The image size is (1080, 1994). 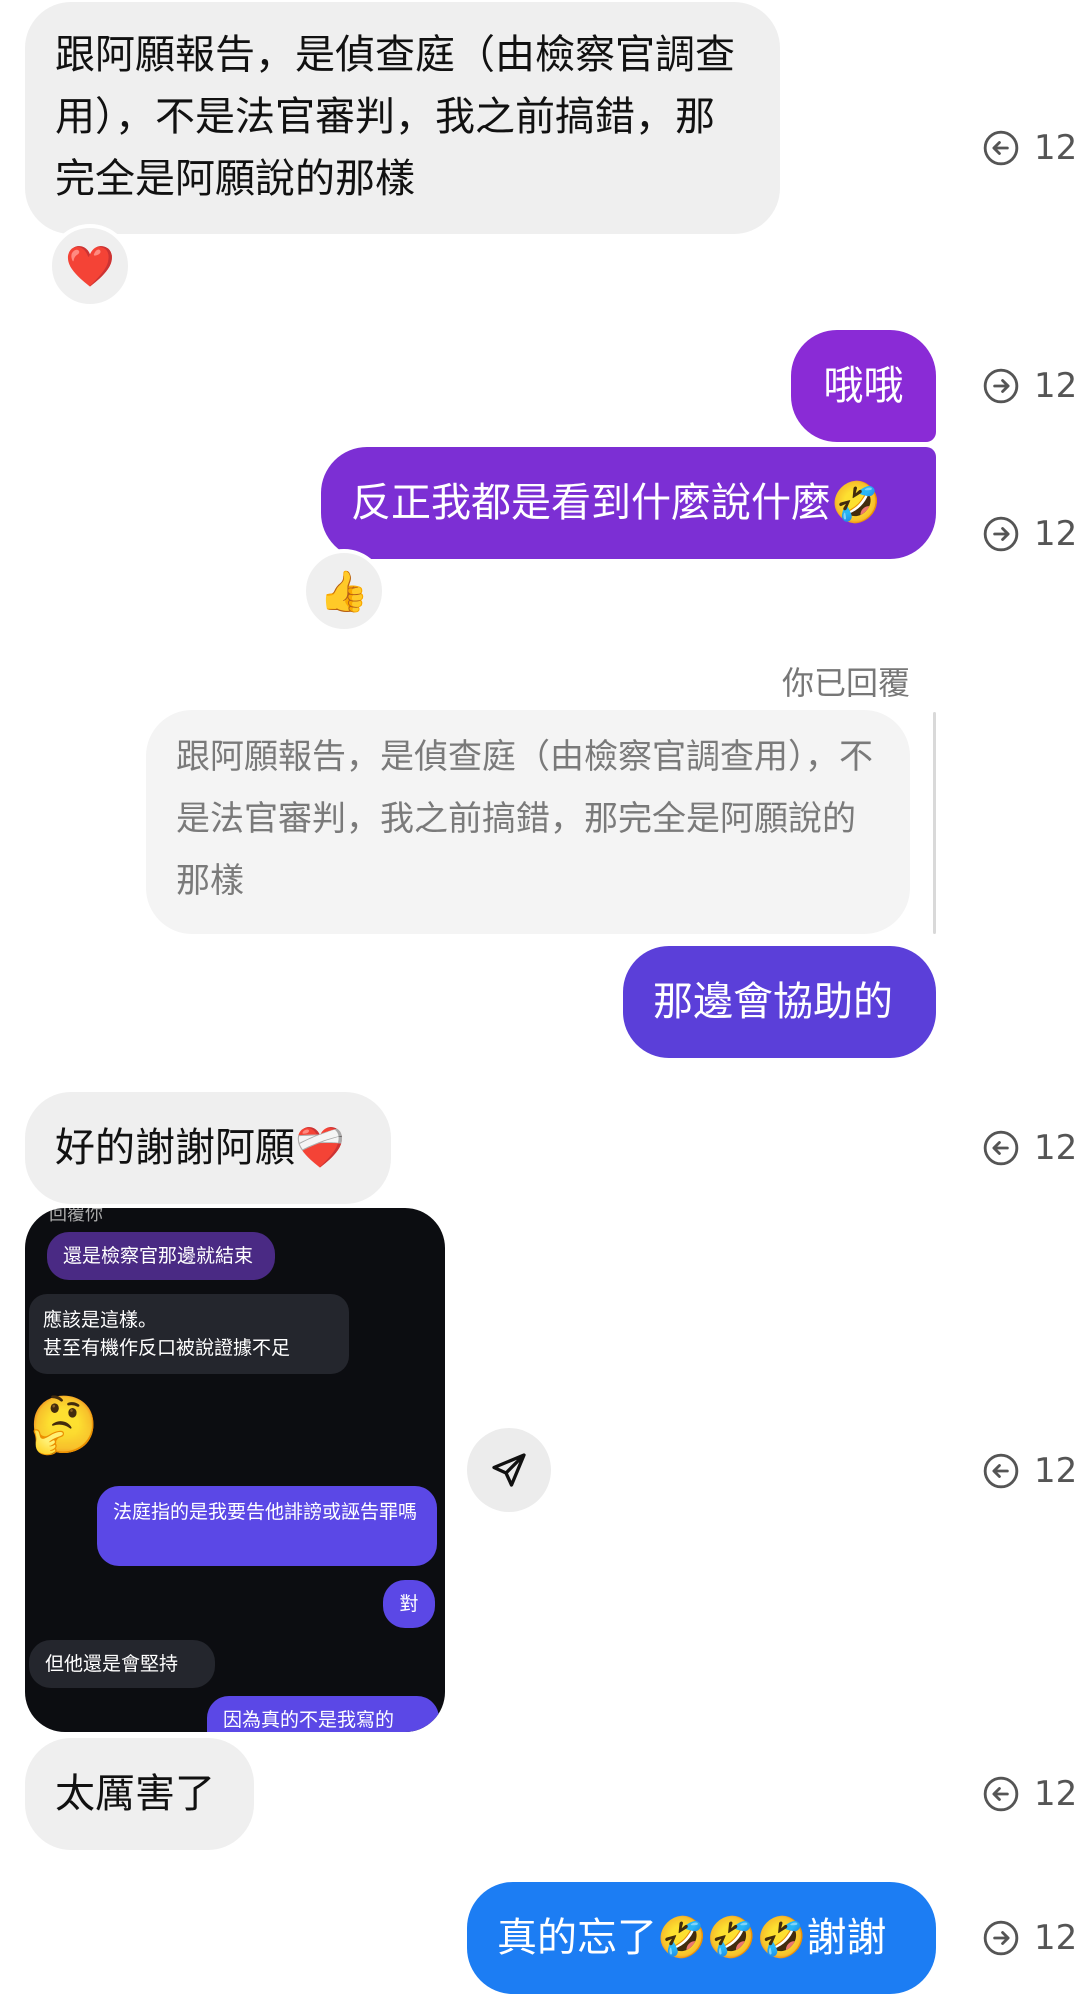 I want to click on screenshot-chip-line: 應該是這樣。, so click(x=100, y=1320).